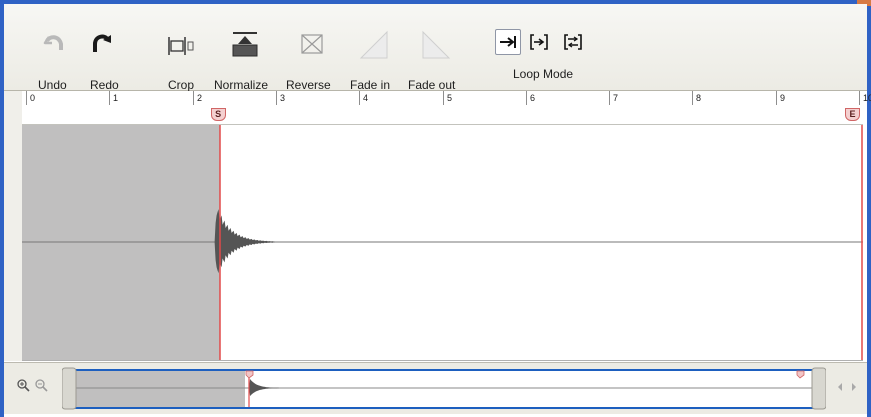  What do you see at coordinates (218, 114) in the screenshot?
I see `start-marker: S` at bounding box center [218, 114].